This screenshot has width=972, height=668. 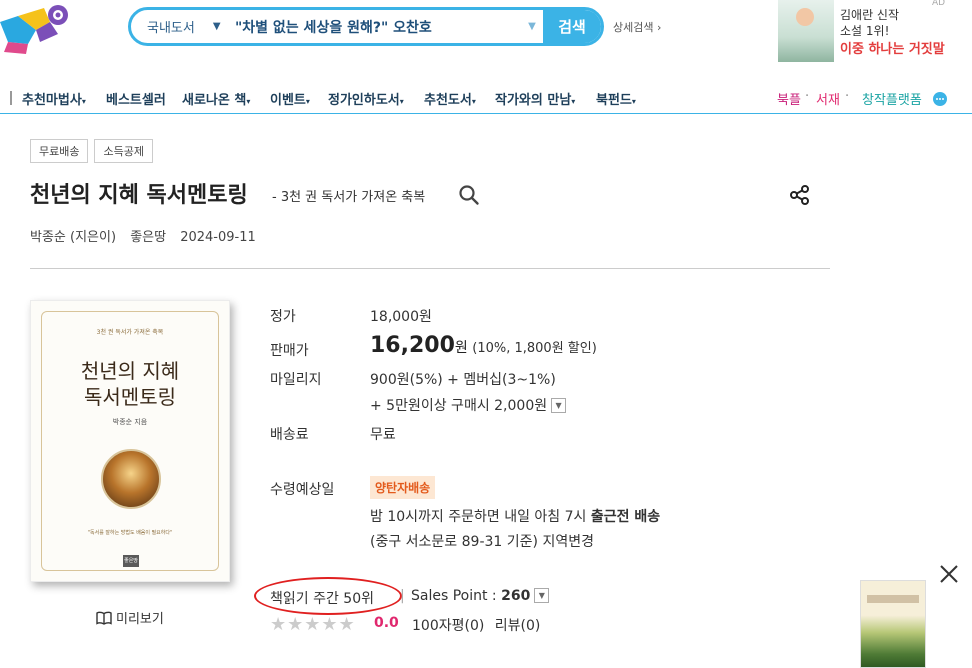 I want to click on cover-author: 박종순 지음, so click(x=130, y=422).